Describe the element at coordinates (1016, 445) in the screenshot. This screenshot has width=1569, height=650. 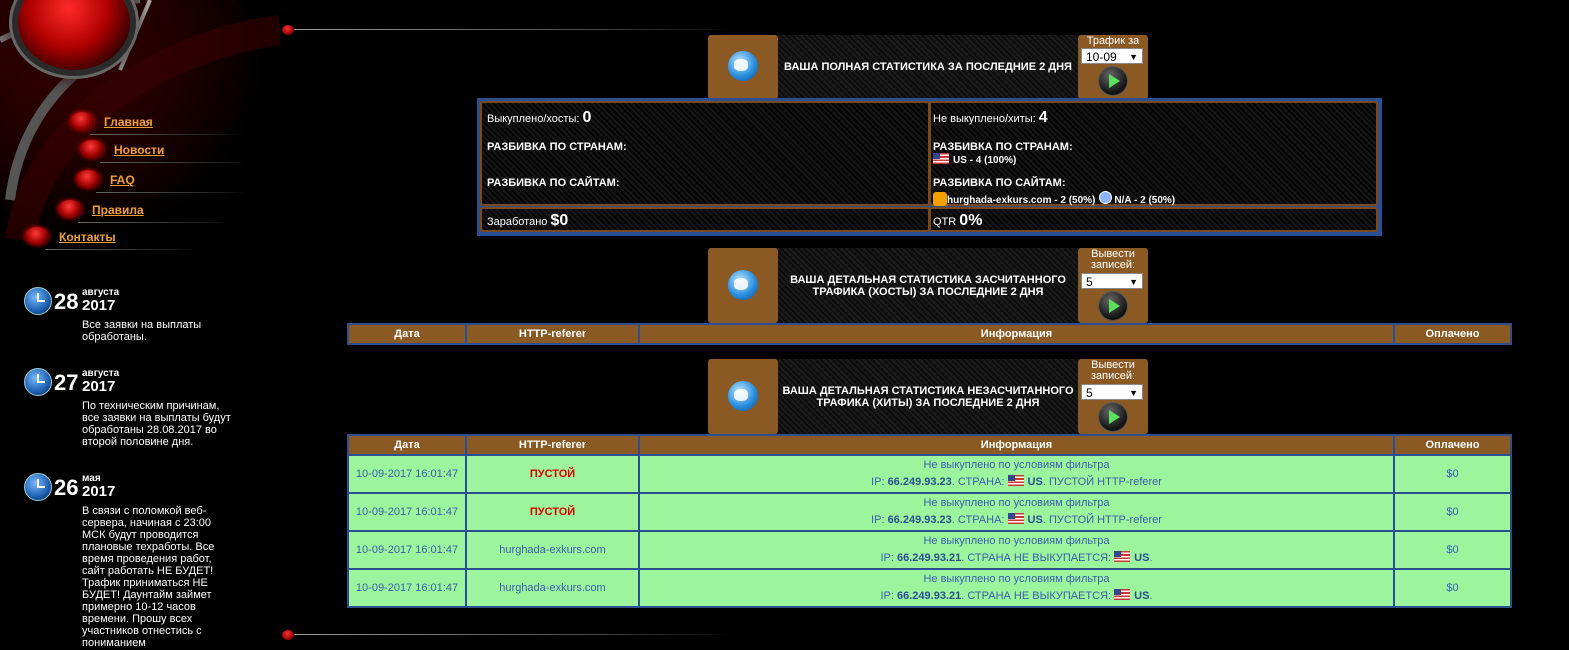
I see `col-info: Информация` at that location.